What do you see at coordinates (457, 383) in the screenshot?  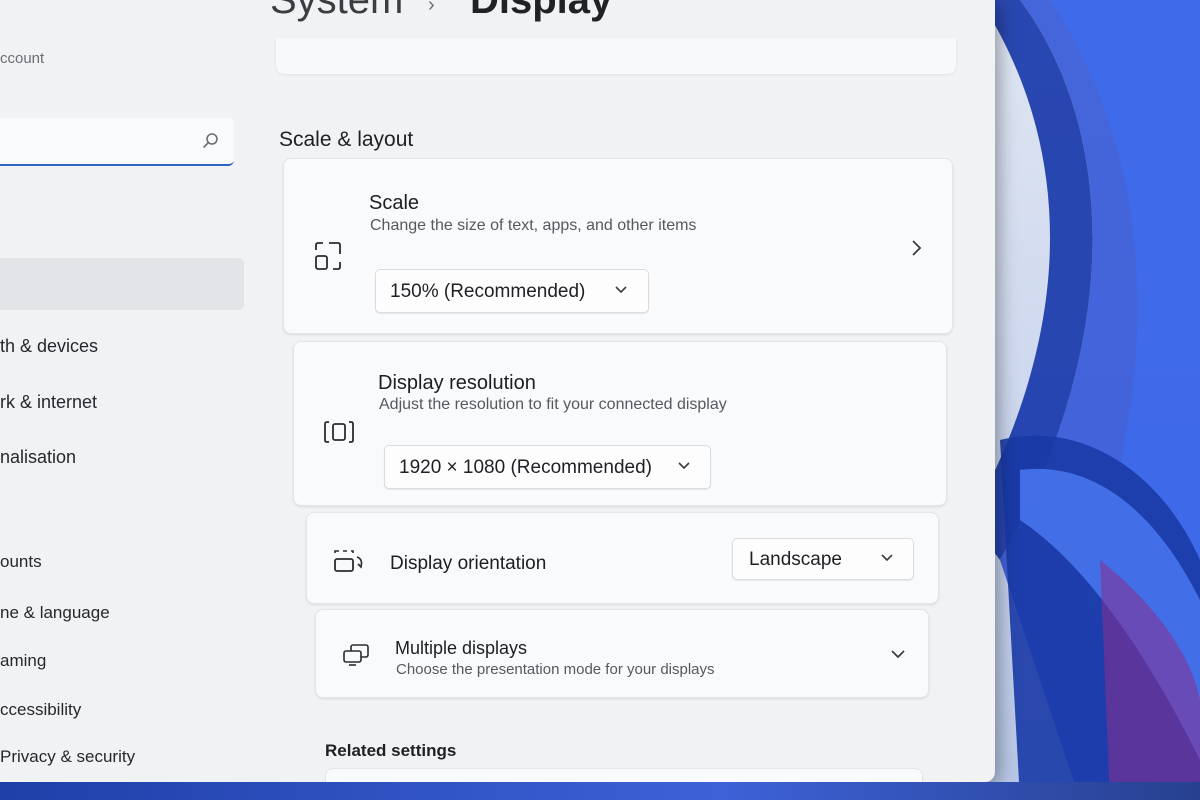 I see `resolution-title: Display resolution` at bounding box center [457, 383].